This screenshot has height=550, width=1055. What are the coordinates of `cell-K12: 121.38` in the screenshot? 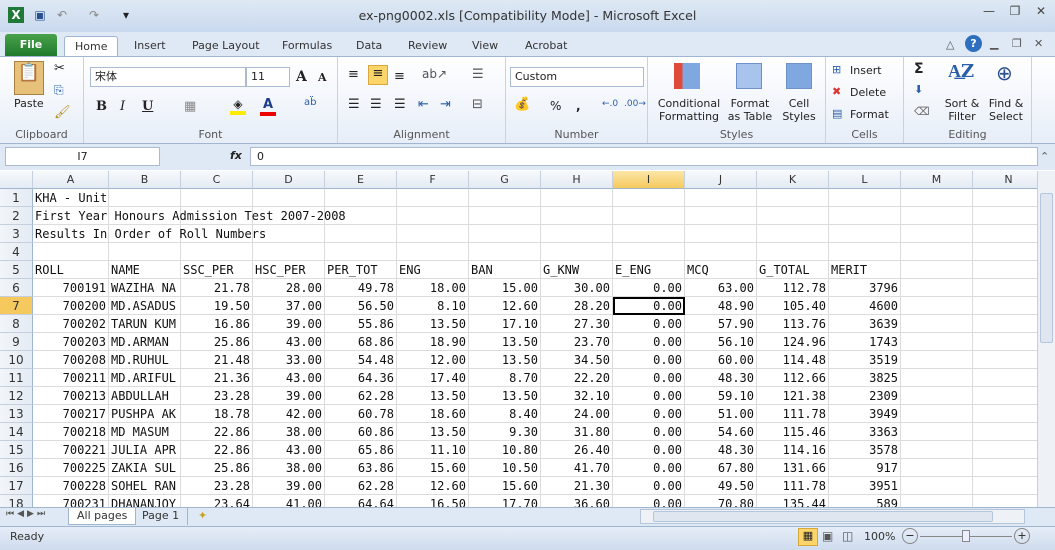 It's located at (793, 396).